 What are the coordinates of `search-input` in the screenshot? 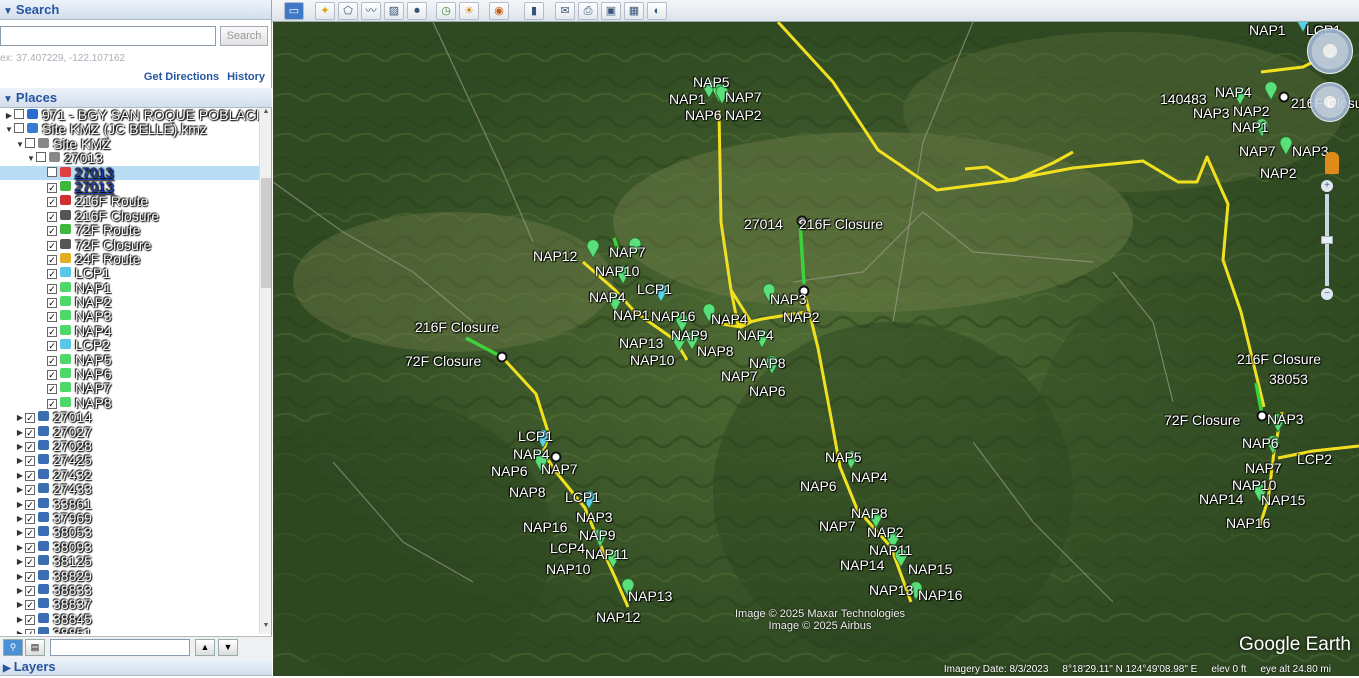 It's located at (108, 36).